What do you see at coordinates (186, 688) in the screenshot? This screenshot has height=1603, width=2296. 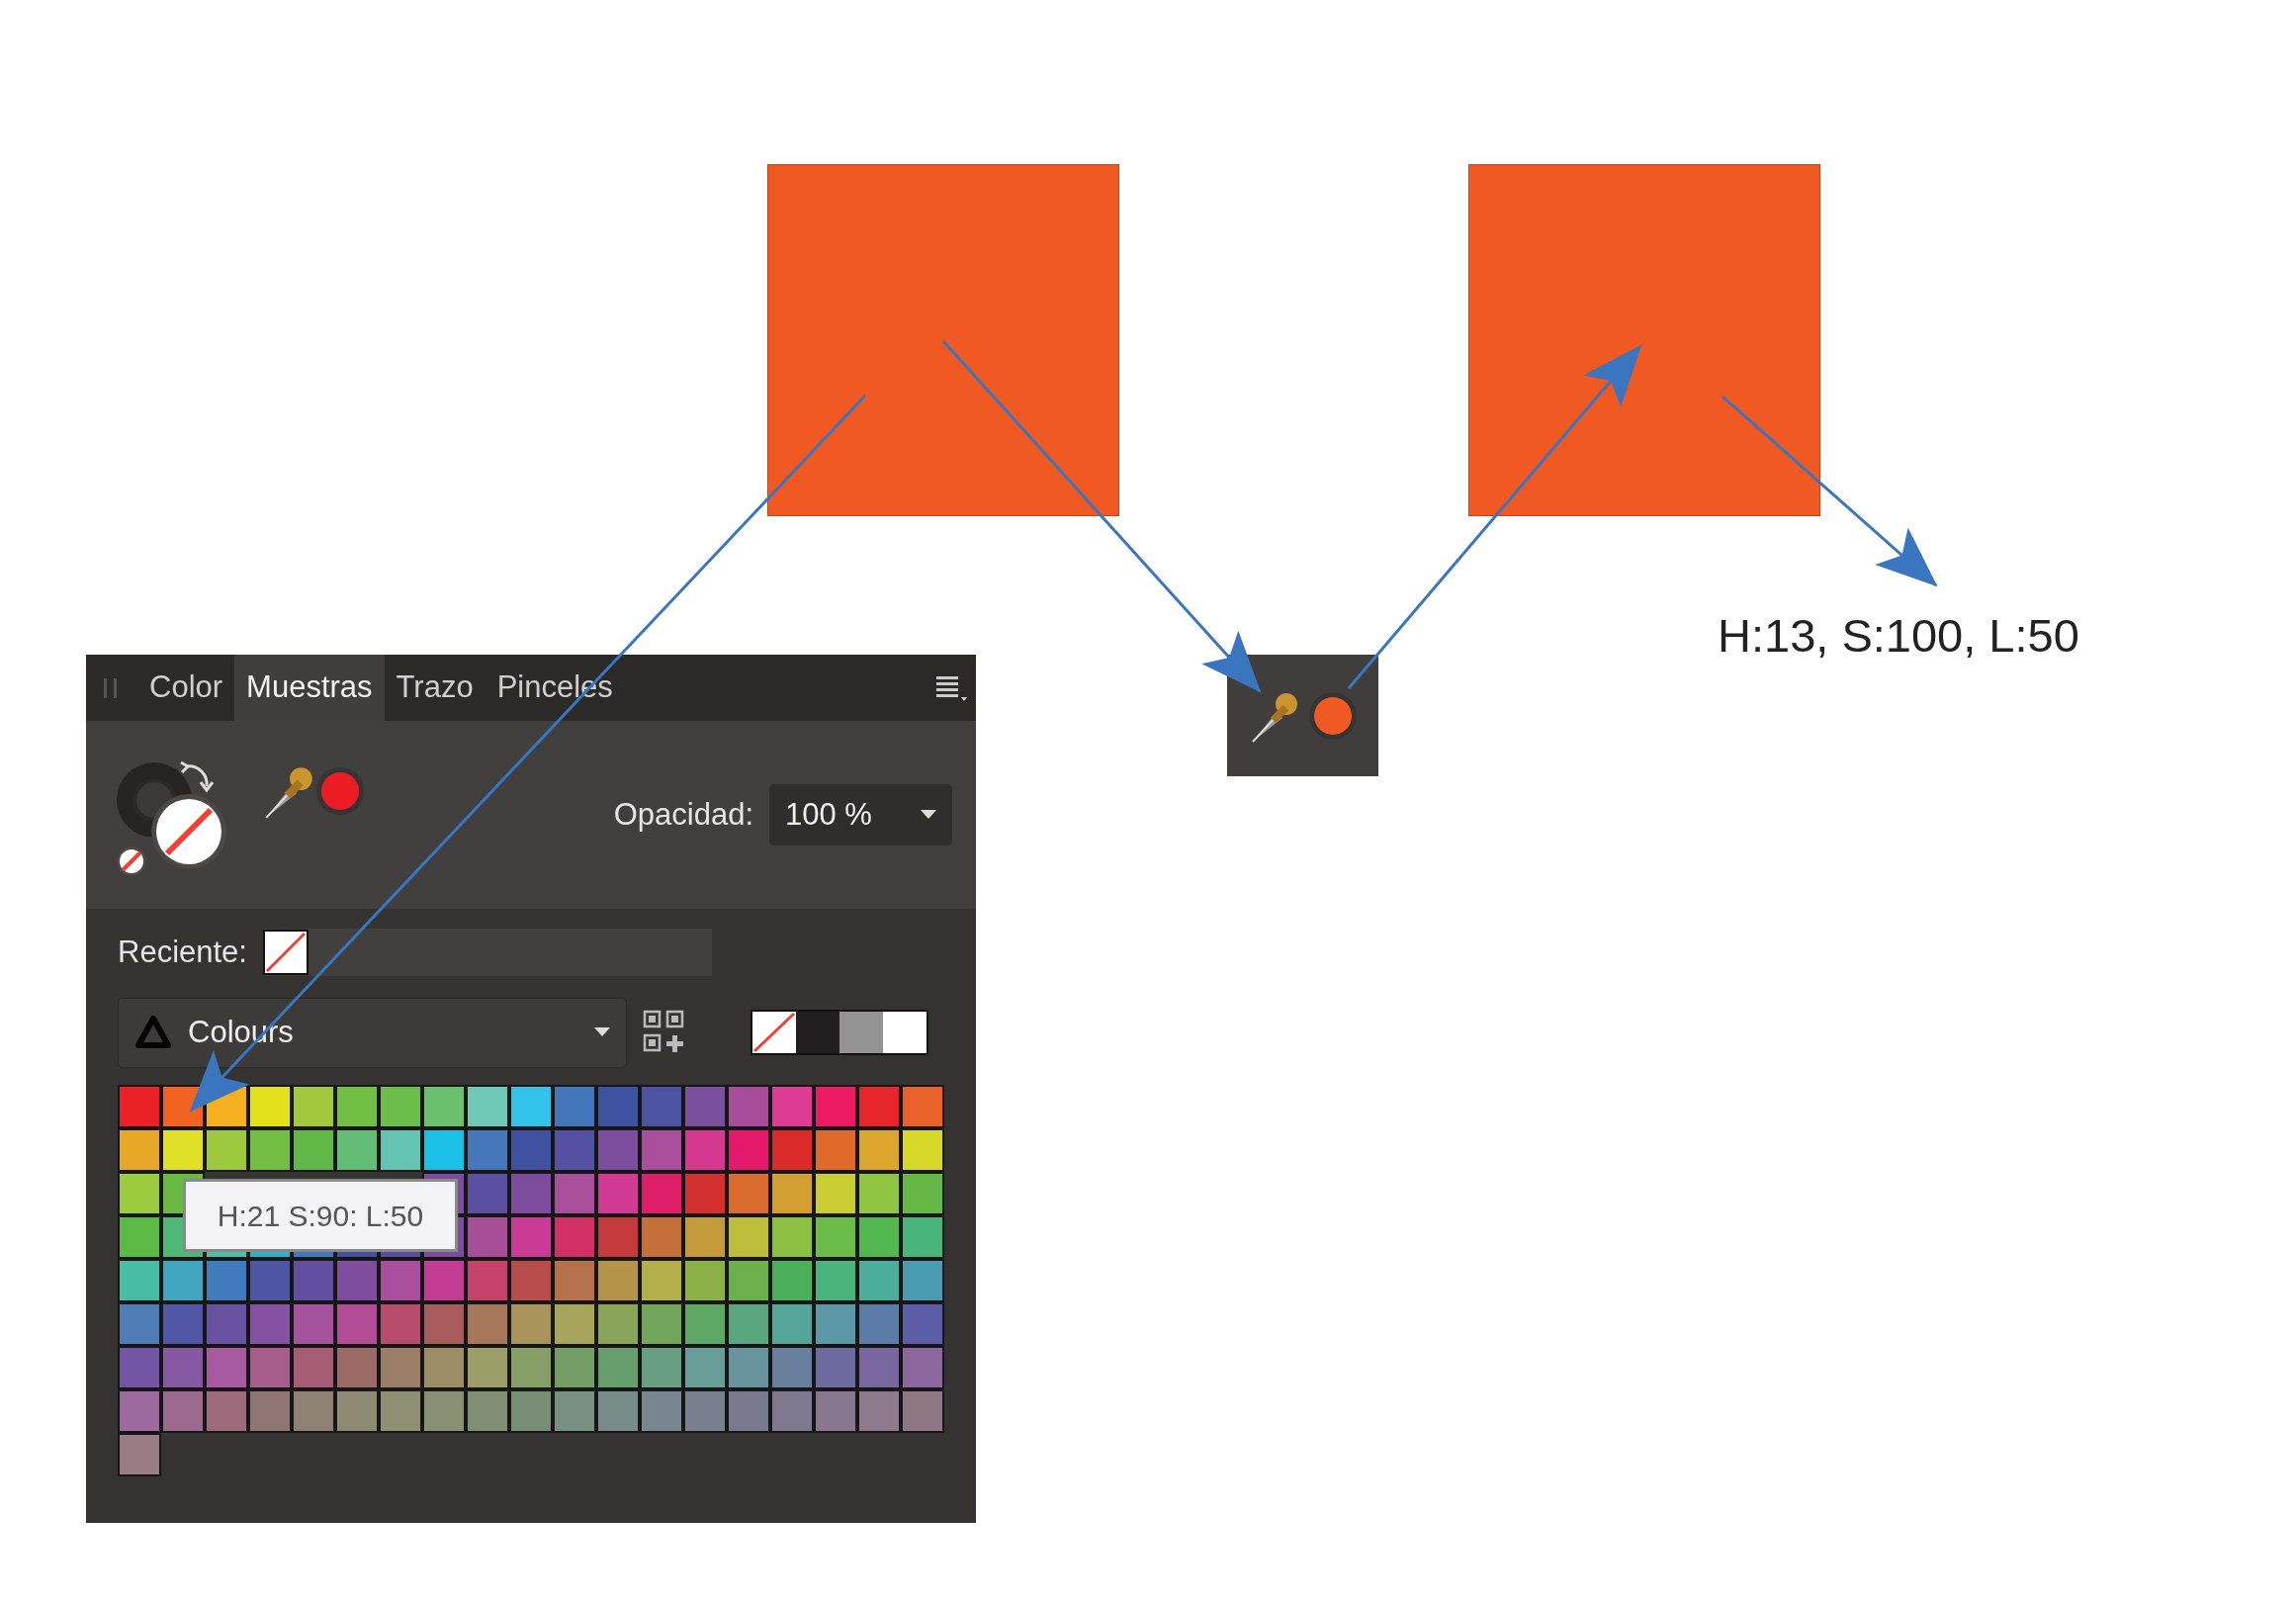 I see `panel-tab: Color` at bounding box center [186, 688].